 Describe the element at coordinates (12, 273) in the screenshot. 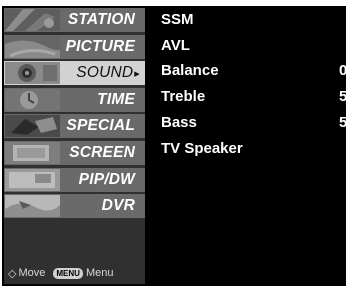

I see `move-arrows-icon: ◇` at that location.